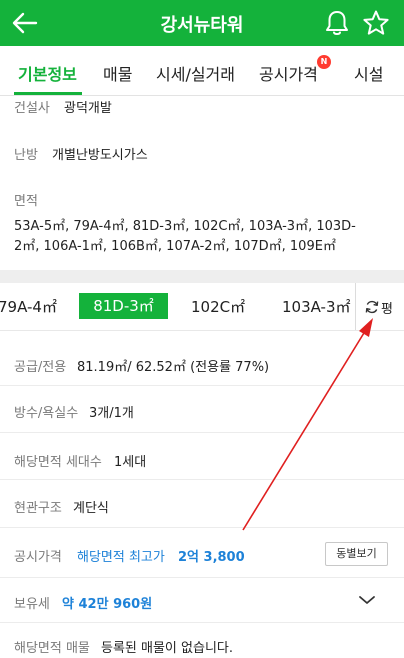 This screenshot has width=404, height=658. Describe the element at coordinates (202, 276) in the screenshot. I see `section-divider` at that location.